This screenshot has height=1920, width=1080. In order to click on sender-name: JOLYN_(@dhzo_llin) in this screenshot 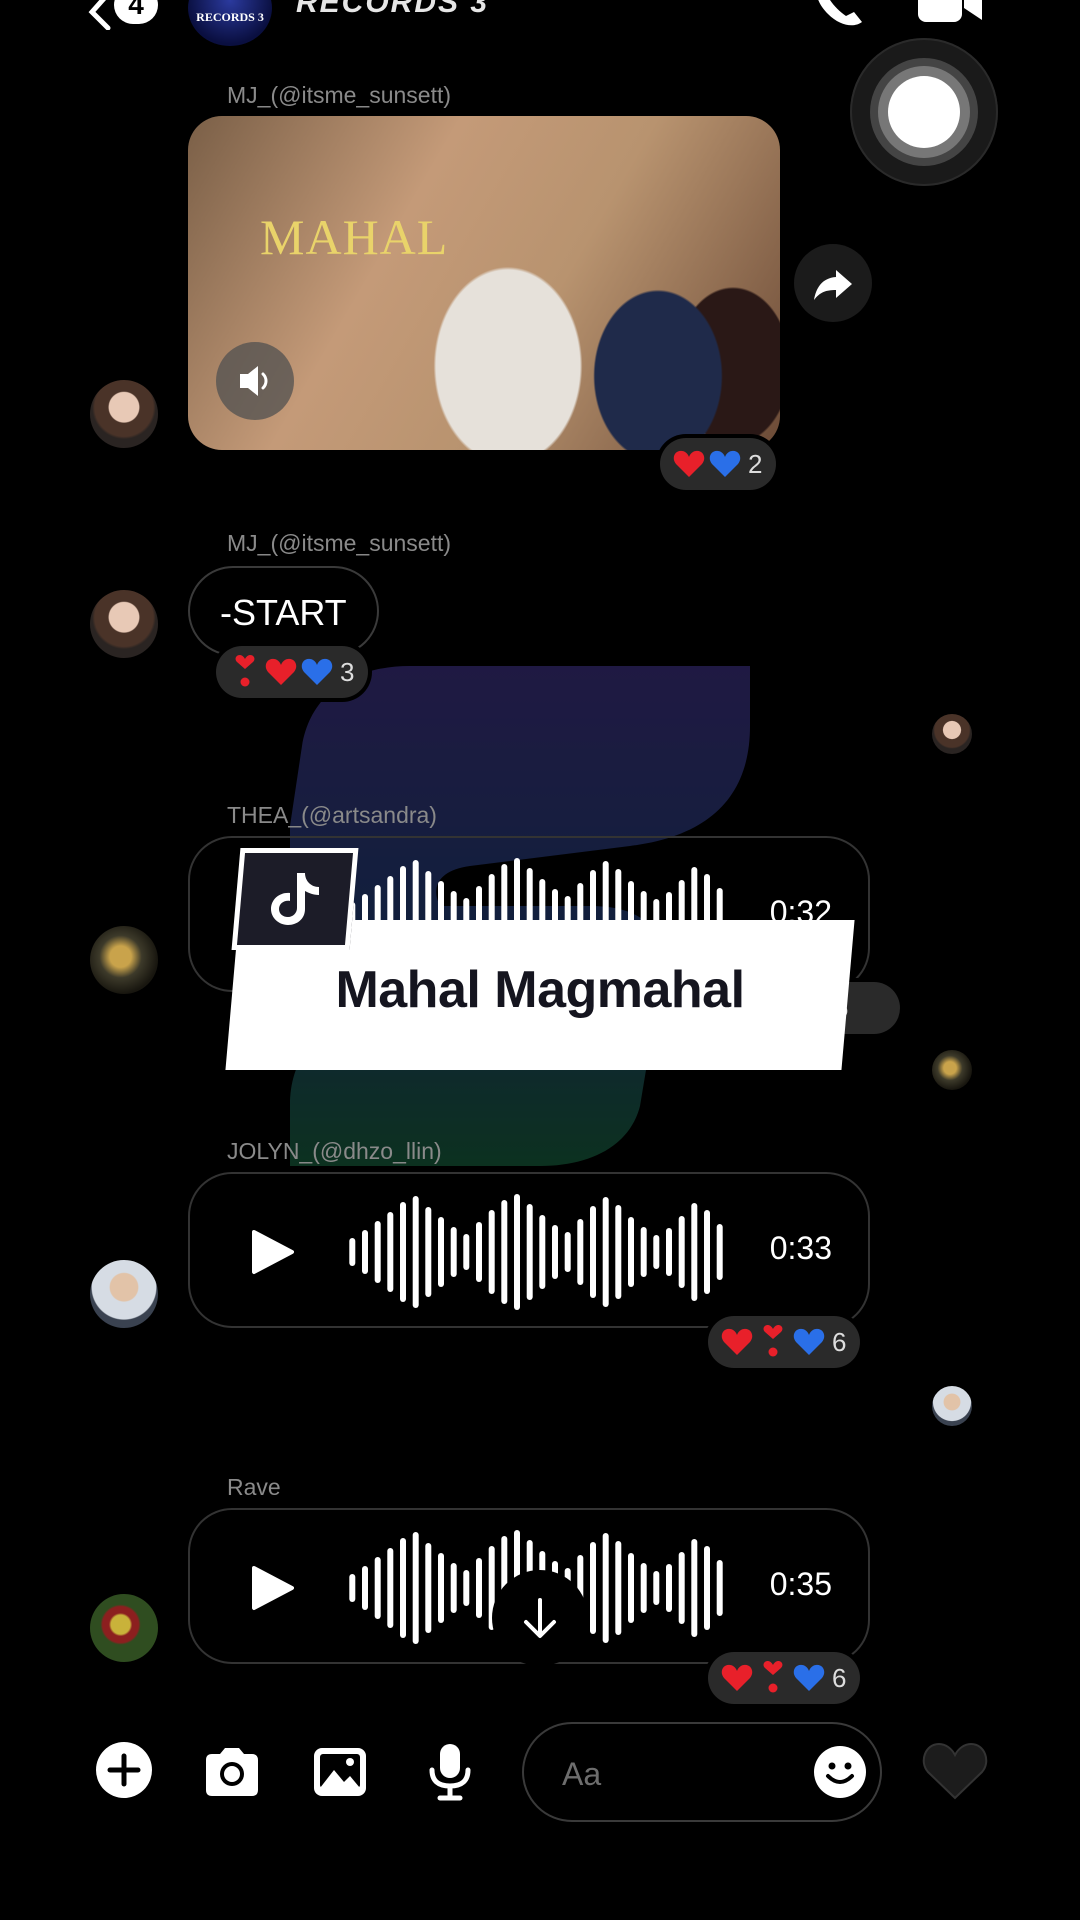, I will do `click(334, 1151)`.